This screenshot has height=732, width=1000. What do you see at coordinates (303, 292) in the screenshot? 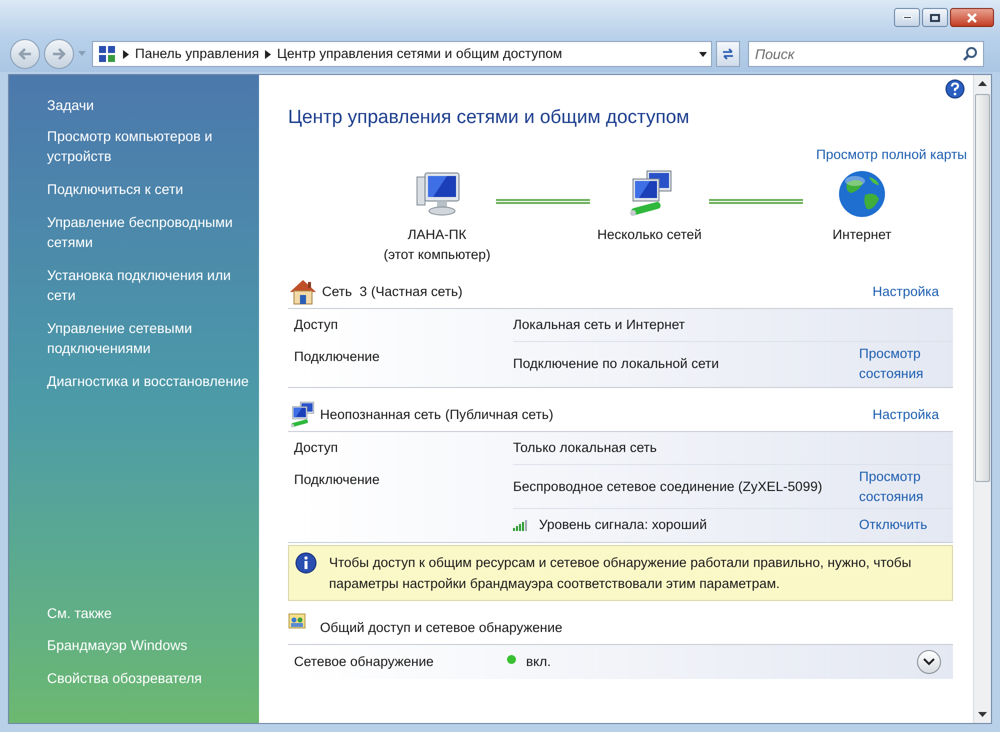
I see `house-icon` at bounding box center [303, 292].